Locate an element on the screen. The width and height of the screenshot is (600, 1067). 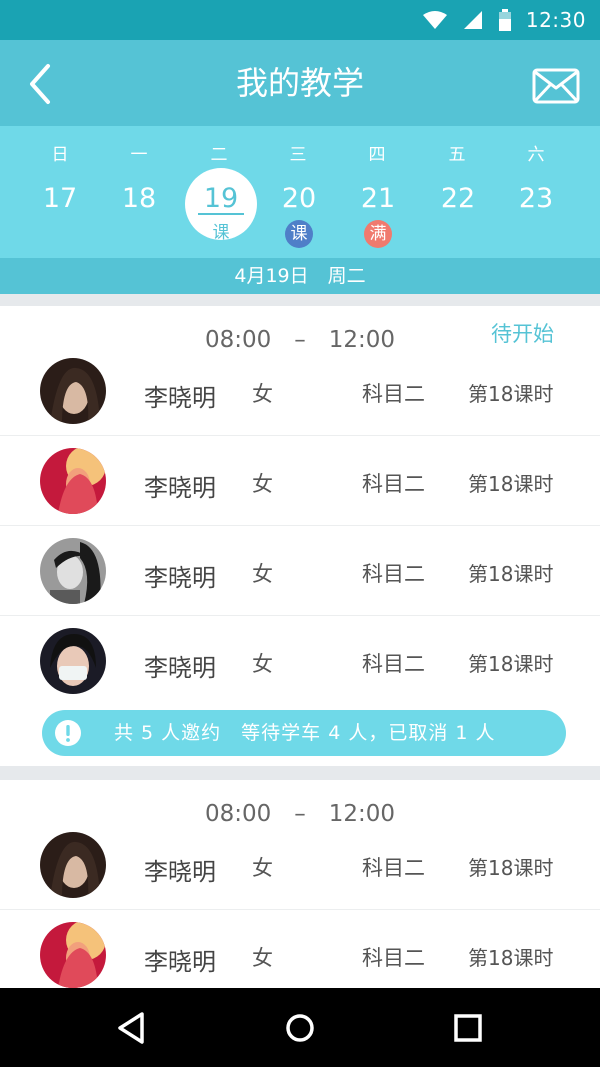
app-header: 我的教学 is located at coordinates (300, 83).